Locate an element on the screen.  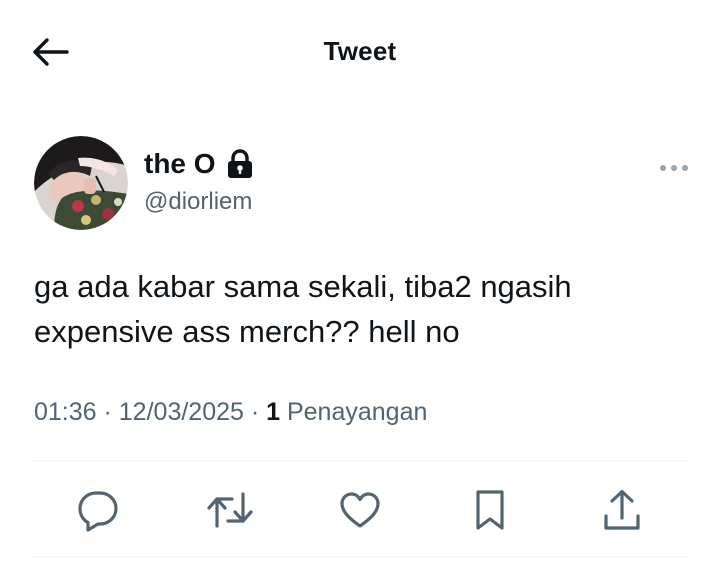
bookmark-icon is located at coordinates (490, 510).